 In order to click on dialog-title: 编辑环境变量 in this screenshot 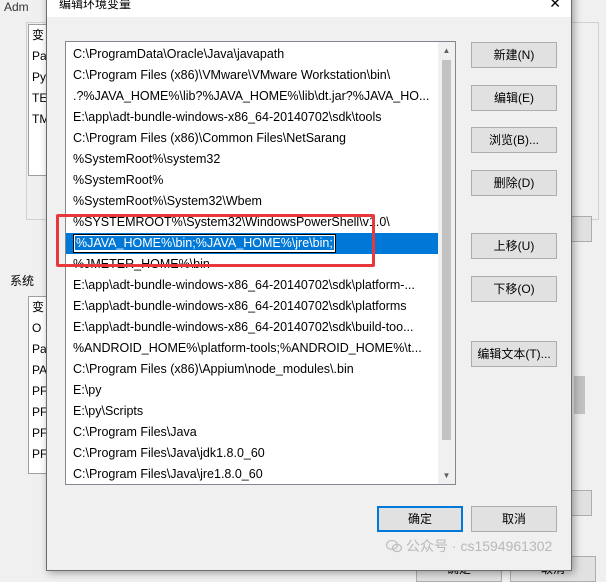, I will do `click(95, 5)`.